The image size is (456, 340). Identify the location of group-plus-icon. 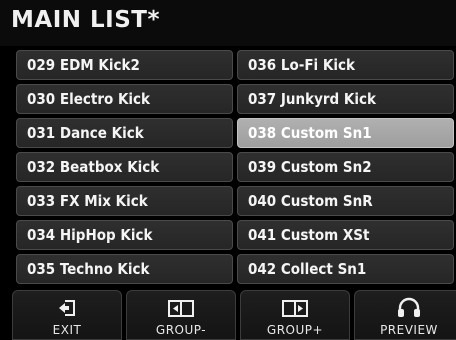
(295, 308).